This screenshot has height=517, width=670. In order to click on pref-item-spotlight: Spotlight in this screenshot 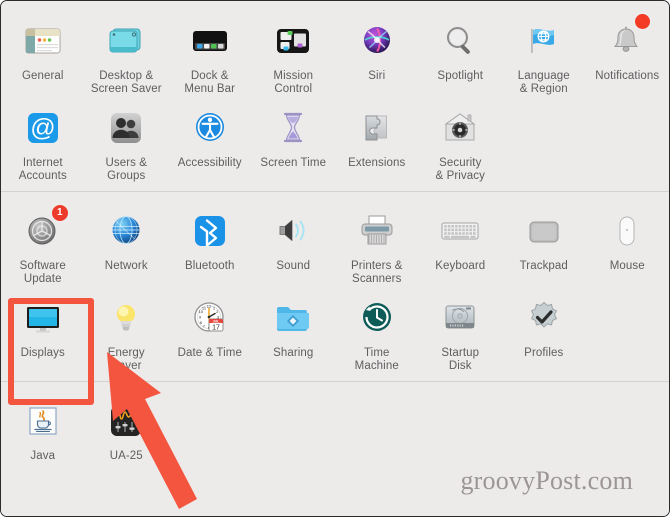, I will do `click(461, 54)`.